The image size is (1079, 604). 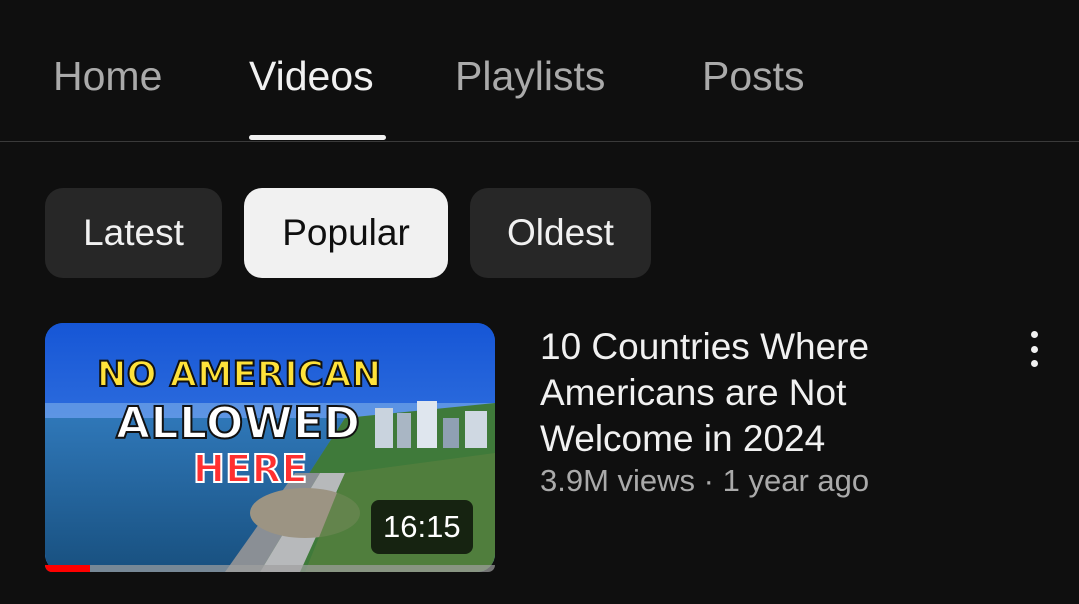 I want to click on chip-latest: Latest, so click(x=133, y=233).